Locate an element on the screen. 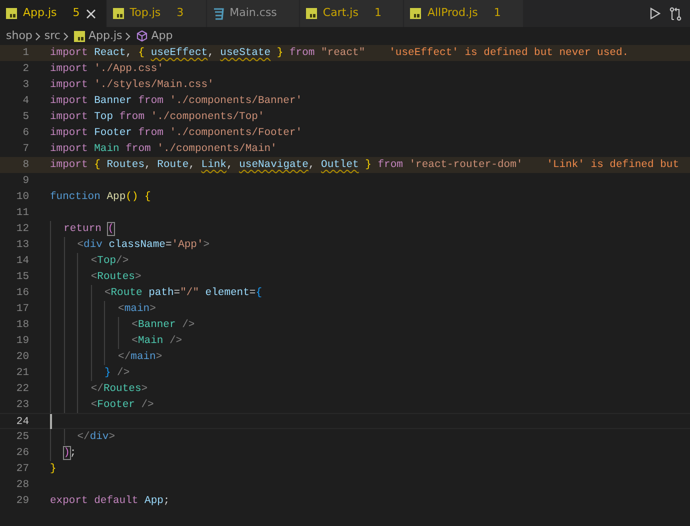 This screenshot has width=690, height=526. code-line: </div> is located at coordinates (83, 437).